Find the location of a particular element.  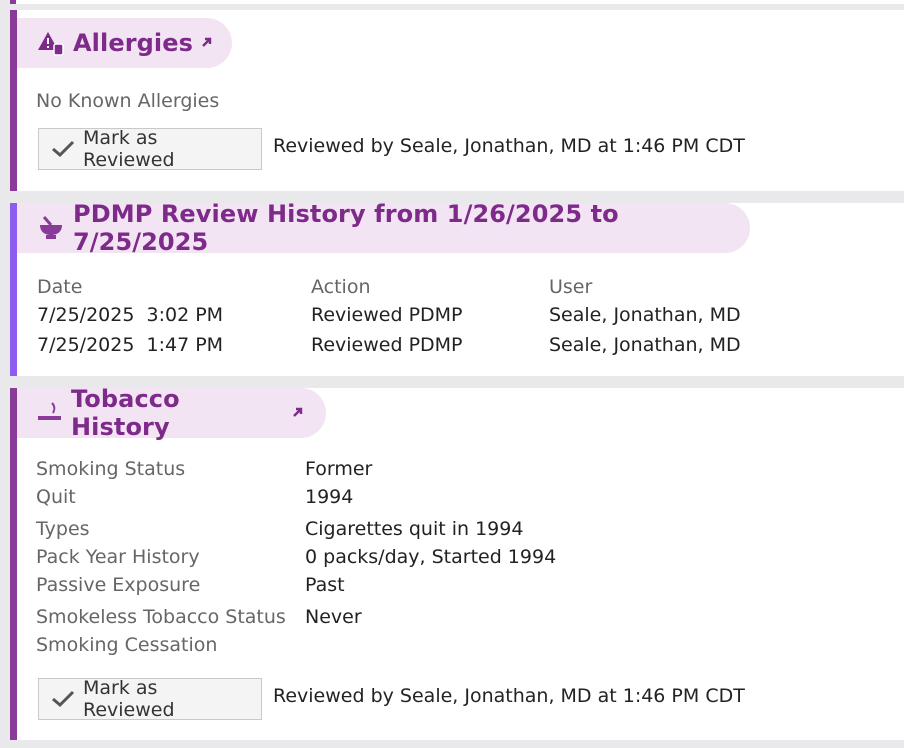

pdmp-col-action: Action is located at coordinates (341, 287).